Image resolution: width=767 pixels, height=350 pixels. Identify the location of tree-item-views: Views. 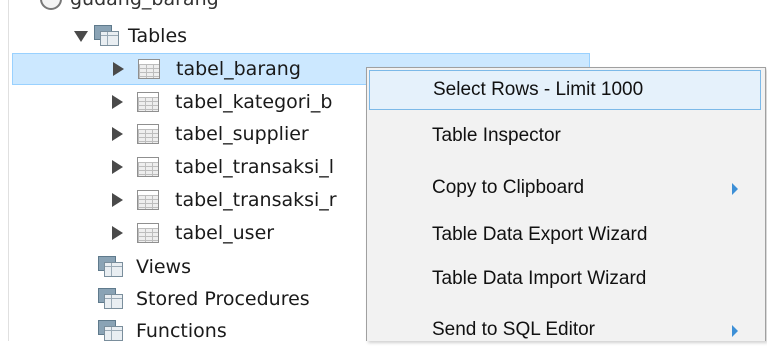
(144, 267).